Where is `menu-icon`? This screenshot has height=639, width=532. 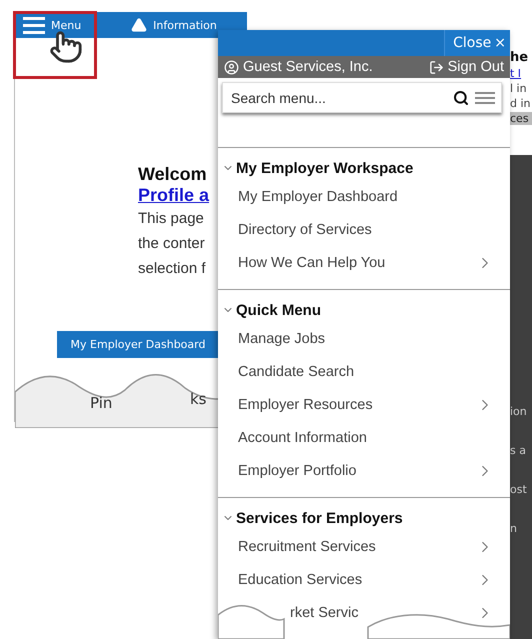
menu-icon is located at coordinates (34, 25).